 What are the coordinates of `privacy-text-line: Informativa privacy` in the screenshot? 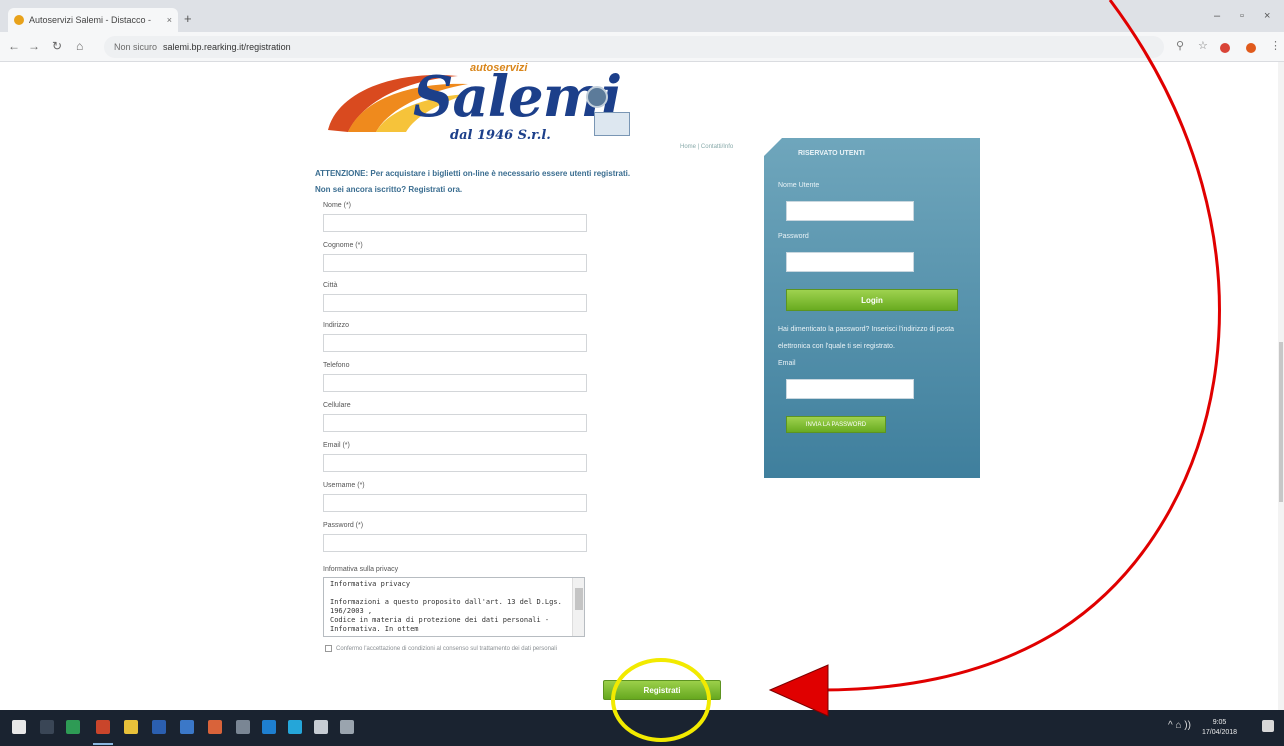 It's located at (370, 584).